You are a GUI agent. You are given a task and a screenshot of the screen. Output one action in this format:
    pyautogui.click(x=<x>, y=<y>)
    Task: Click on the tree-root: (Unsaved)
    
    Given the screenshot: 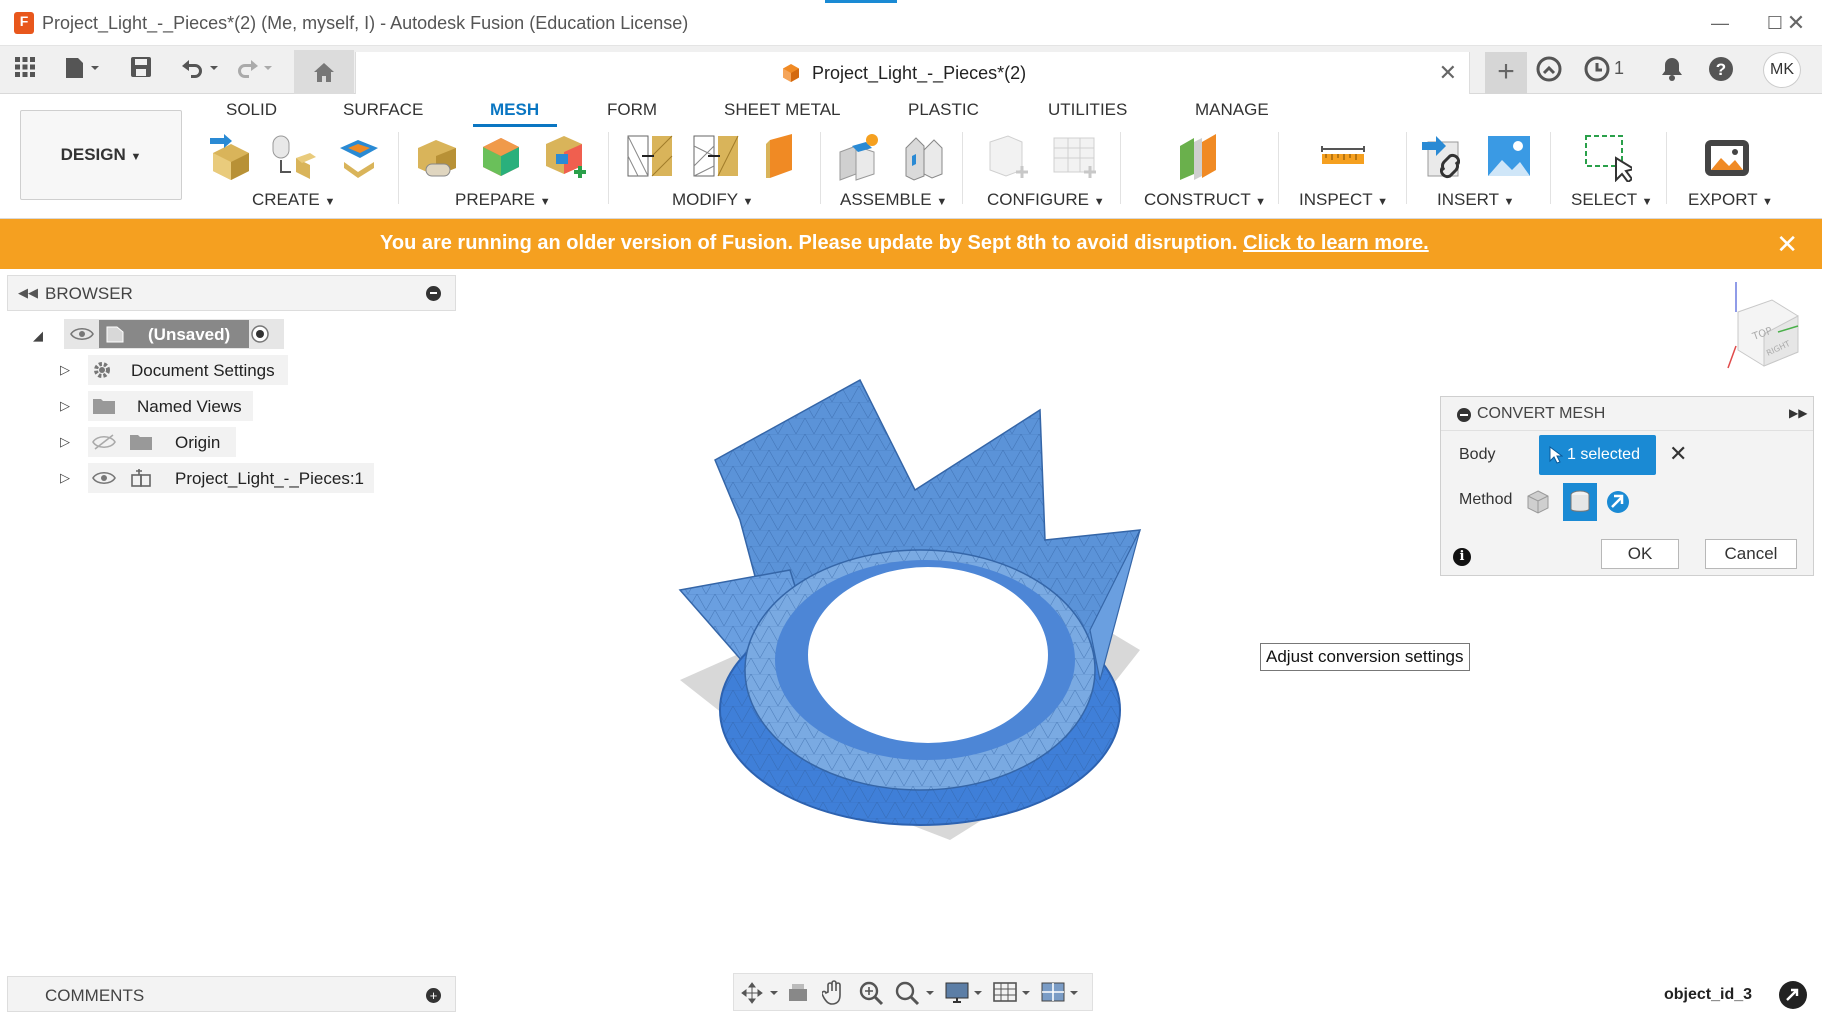 What is the action you would take?
    pyautogui.click(x=174, y=334)
    